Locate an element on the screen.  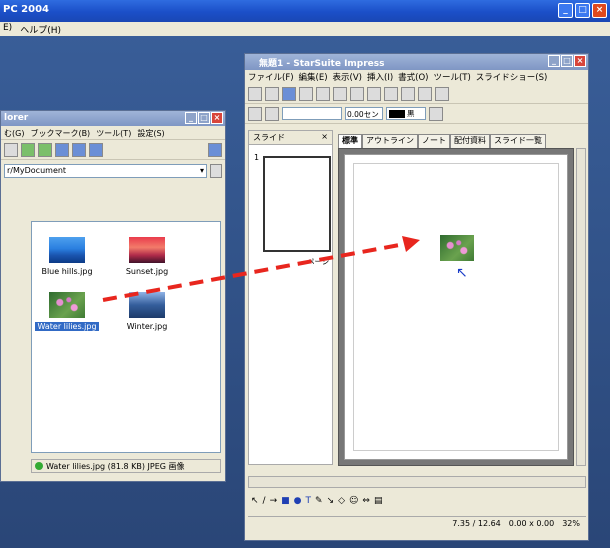
curve-tool-icon: ✎ is located at coordinates (319, 501).